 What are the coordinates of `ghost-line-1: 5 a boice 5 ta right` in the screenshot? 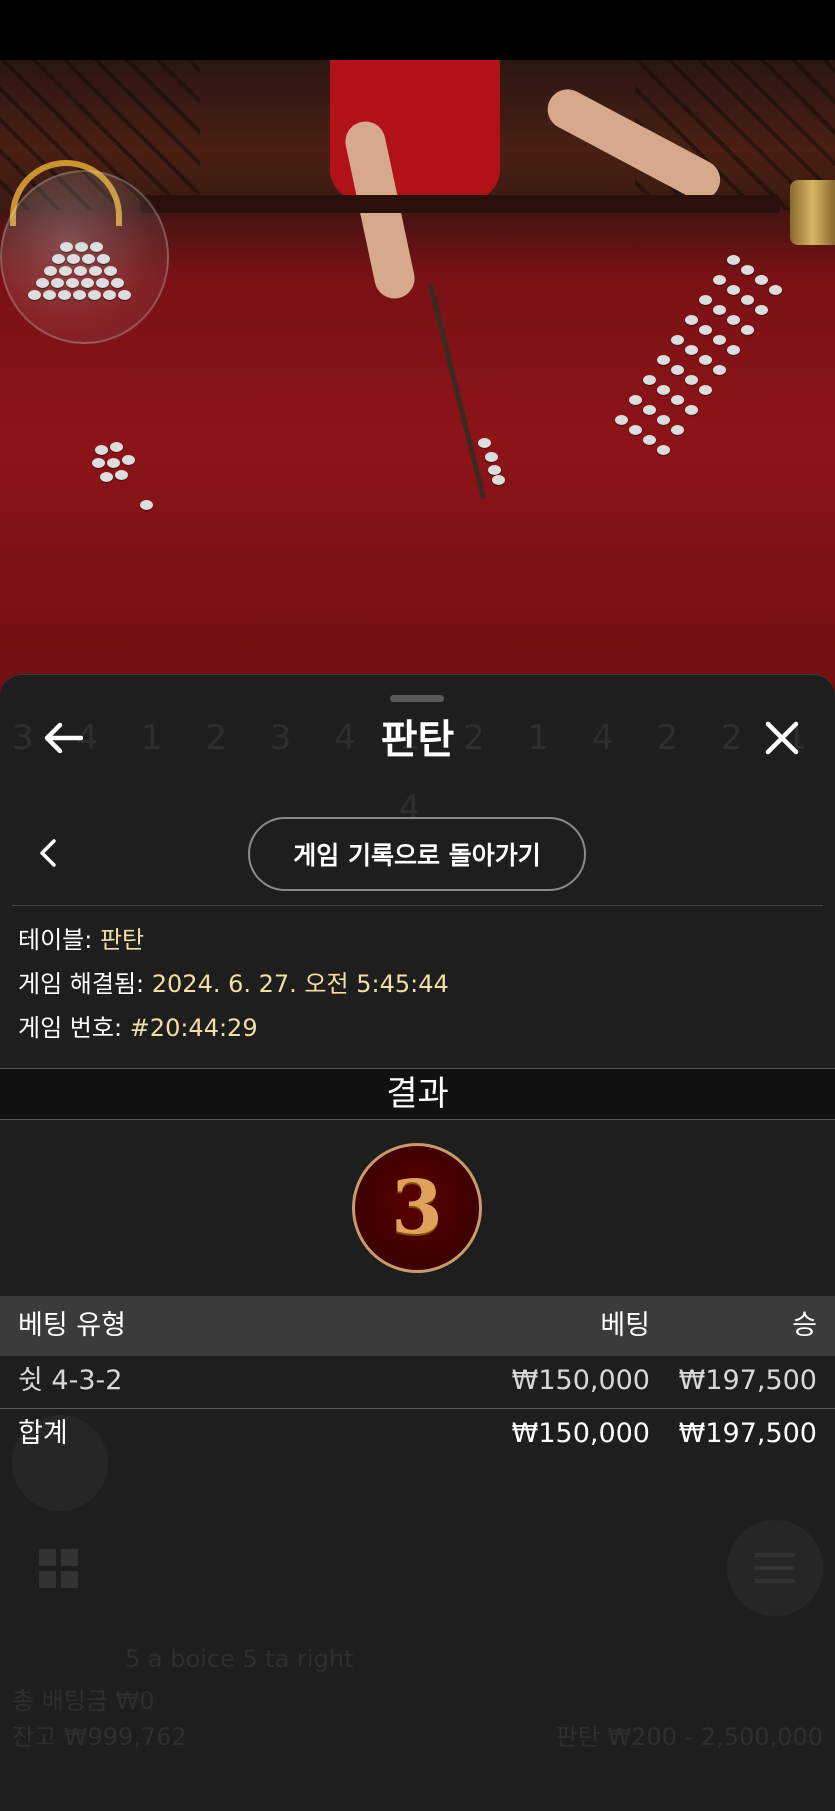 It's located at (239, 1659).